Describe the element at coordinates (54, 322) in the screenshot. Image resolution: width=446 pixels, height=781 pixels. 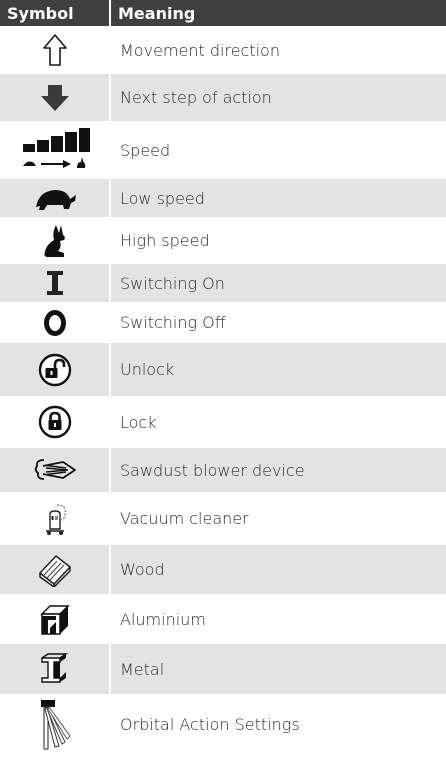
I see `switch-off-icon` at that location.